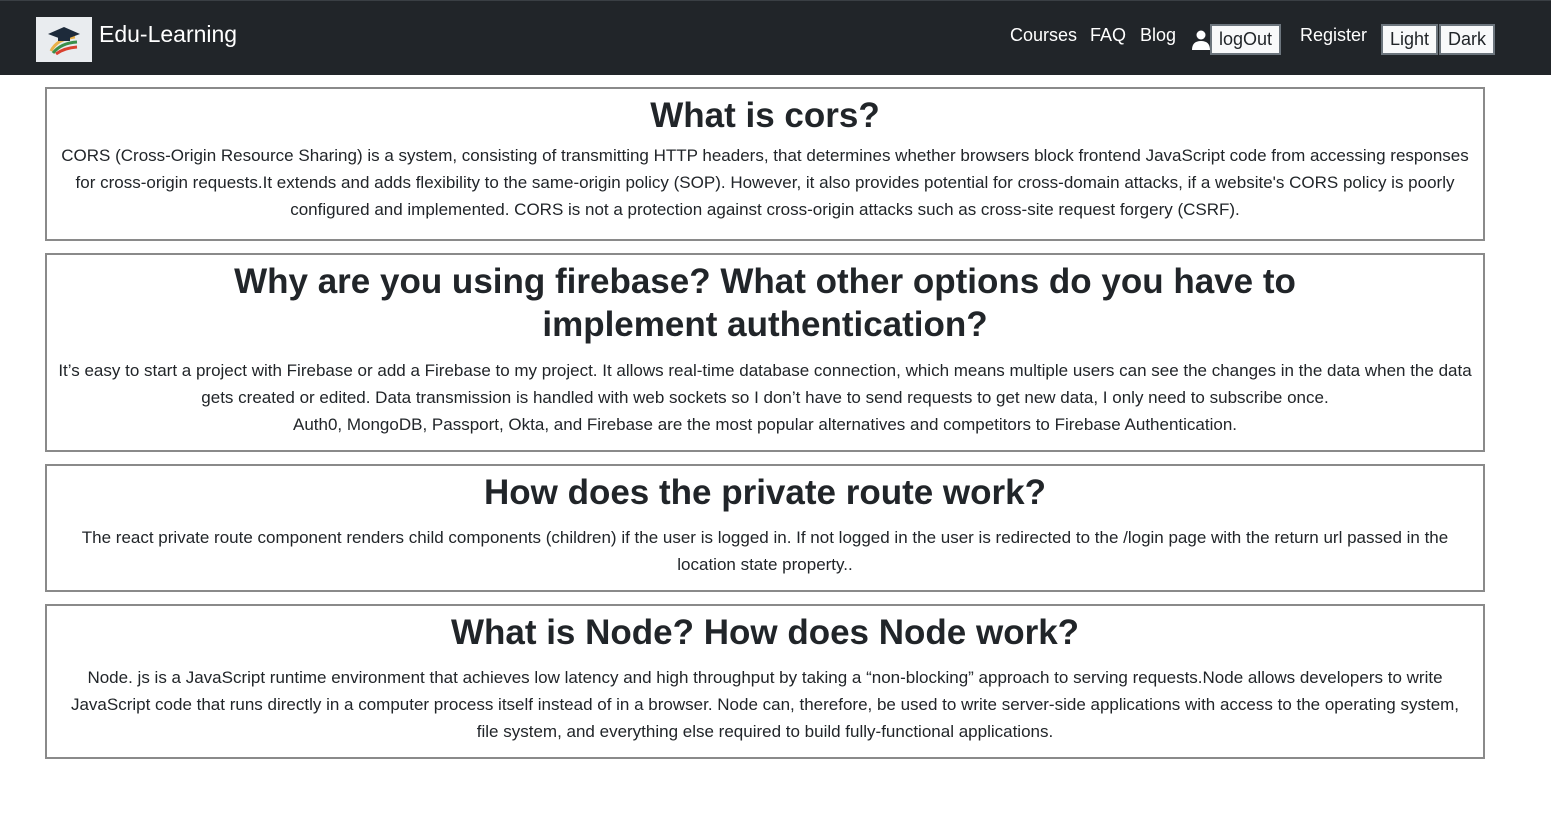  I want to click on graduation-cap-logo-icon, so click(64, 39).